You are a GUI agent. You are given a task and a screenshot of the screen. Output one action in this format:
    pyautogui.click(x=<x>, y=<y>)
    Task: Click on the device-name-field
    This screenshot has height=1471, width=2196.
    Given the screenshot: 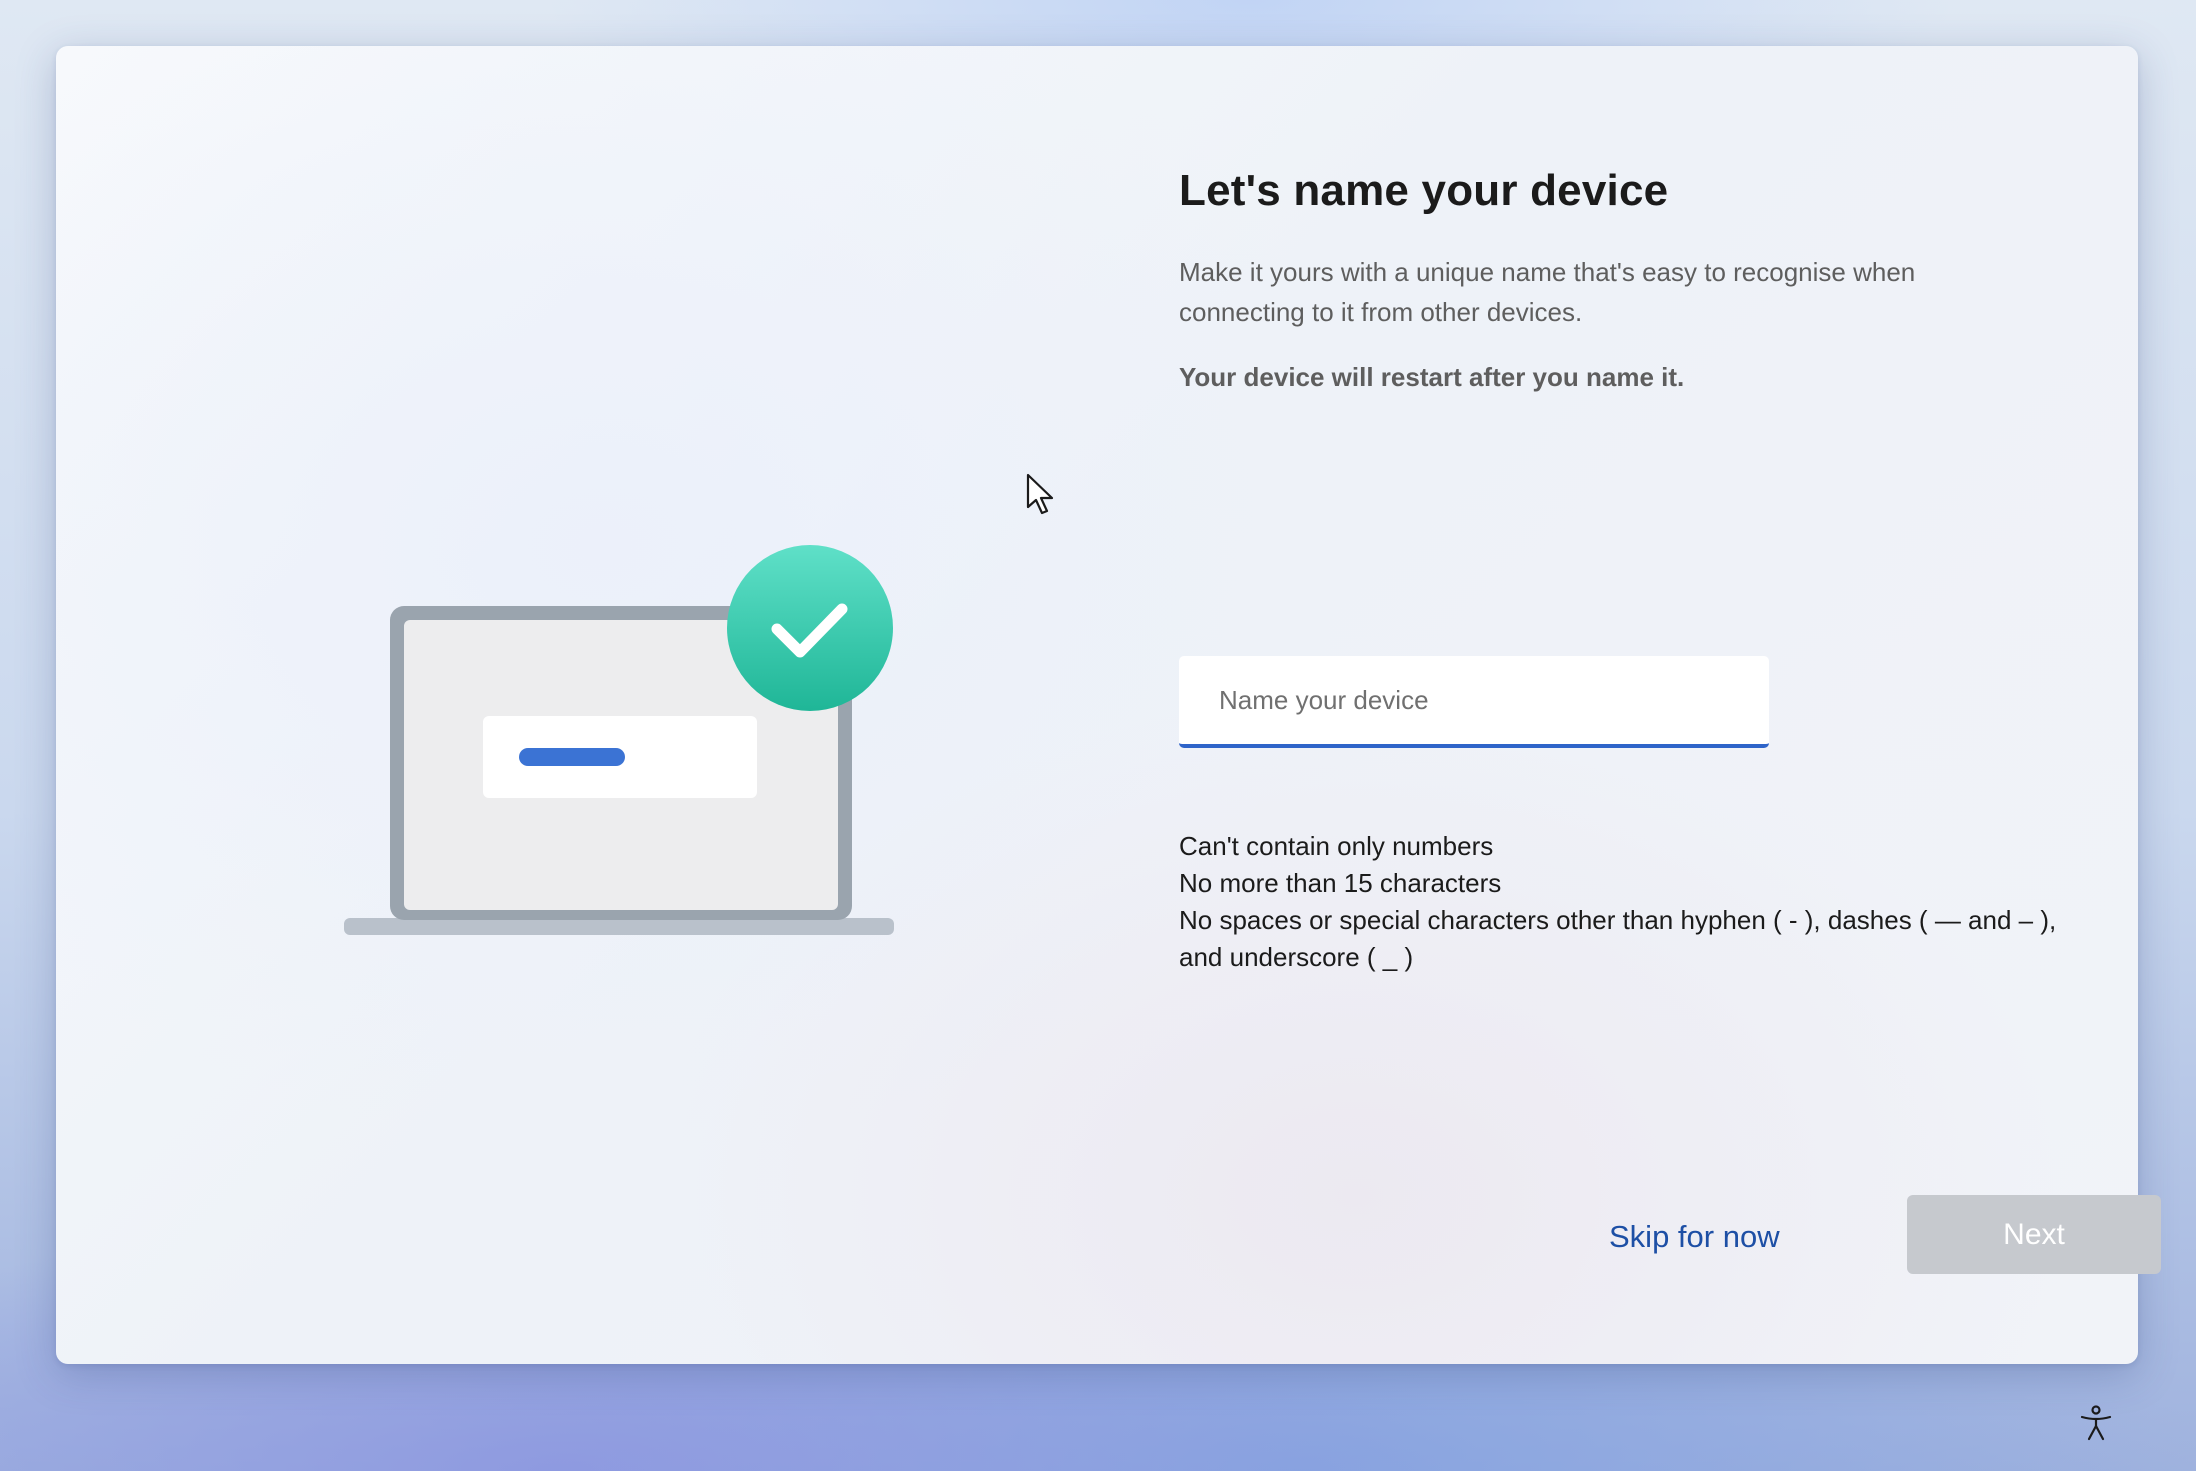 What is the action you would take?
    pyautogui.click(x=1474, y=702)
    